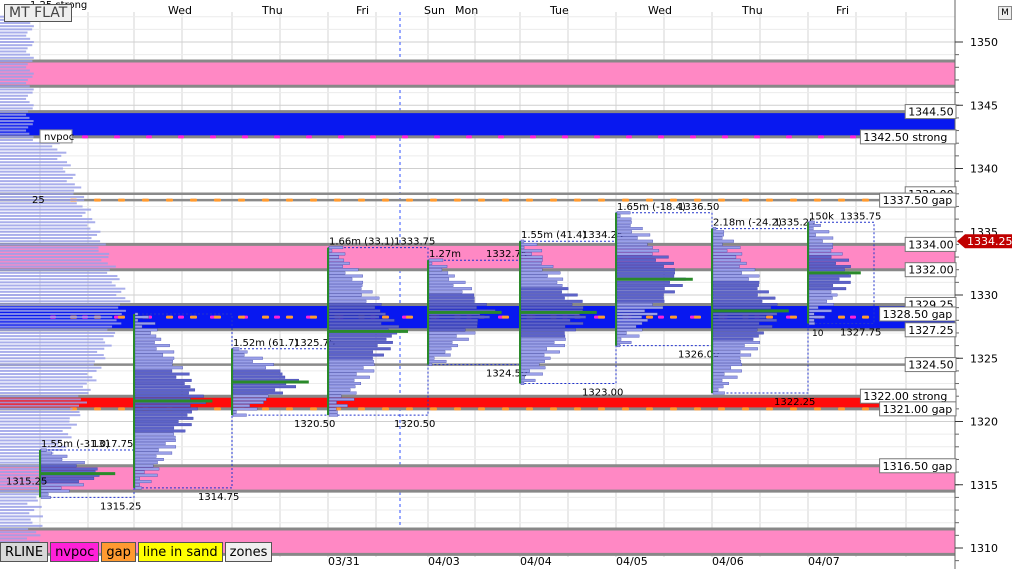 The image size is (1016, 569). I want to click on day-header-label: Wed, so click(180, 10).